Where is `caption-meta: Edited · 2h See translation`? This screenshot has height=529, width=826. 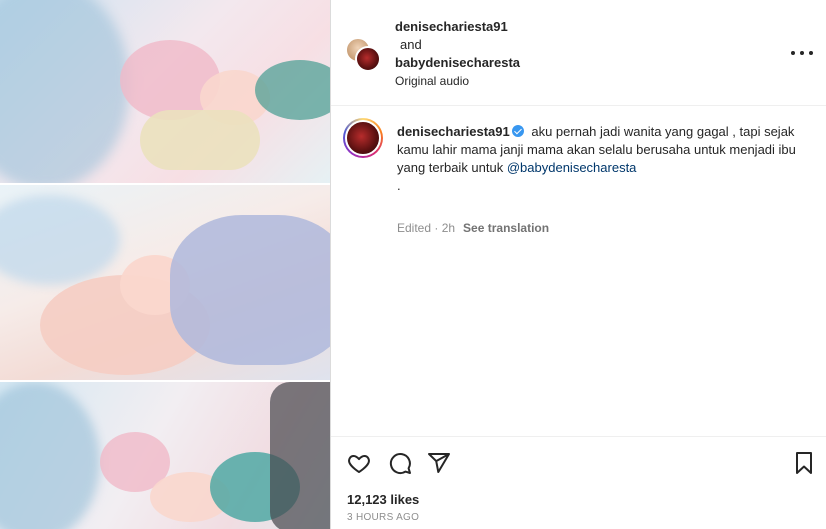
caption-meta: Edited · 2h See translation is located at coordinates (473, 228).